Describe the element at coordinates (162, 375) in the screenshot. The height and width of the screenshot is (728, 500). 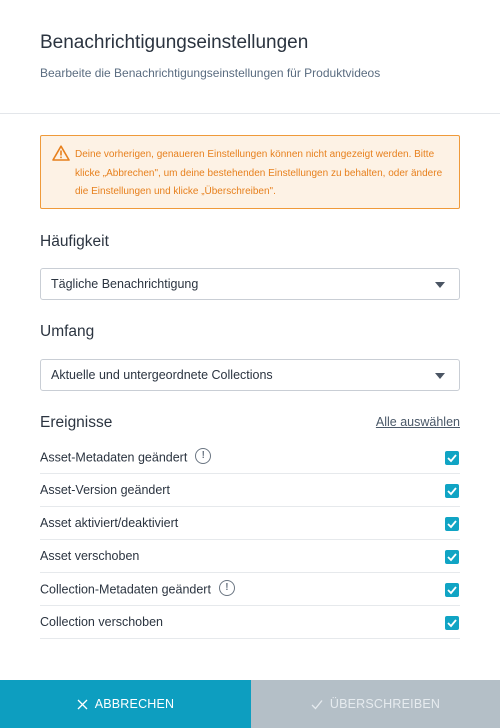
I see `scope-select-value: Aktuelle und untergeordnete Collections` at that location.